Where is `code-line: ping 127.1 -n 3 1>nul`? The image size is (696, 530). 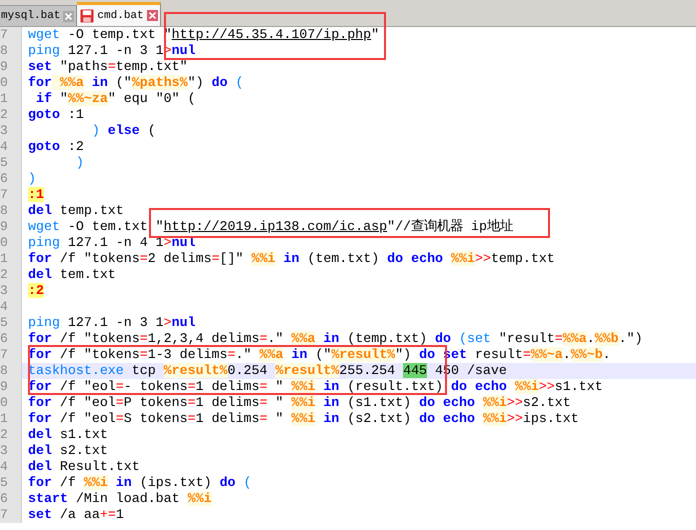
code-line: ping 127.1 -n 3 1>nul is located at coordinates (111, 323).